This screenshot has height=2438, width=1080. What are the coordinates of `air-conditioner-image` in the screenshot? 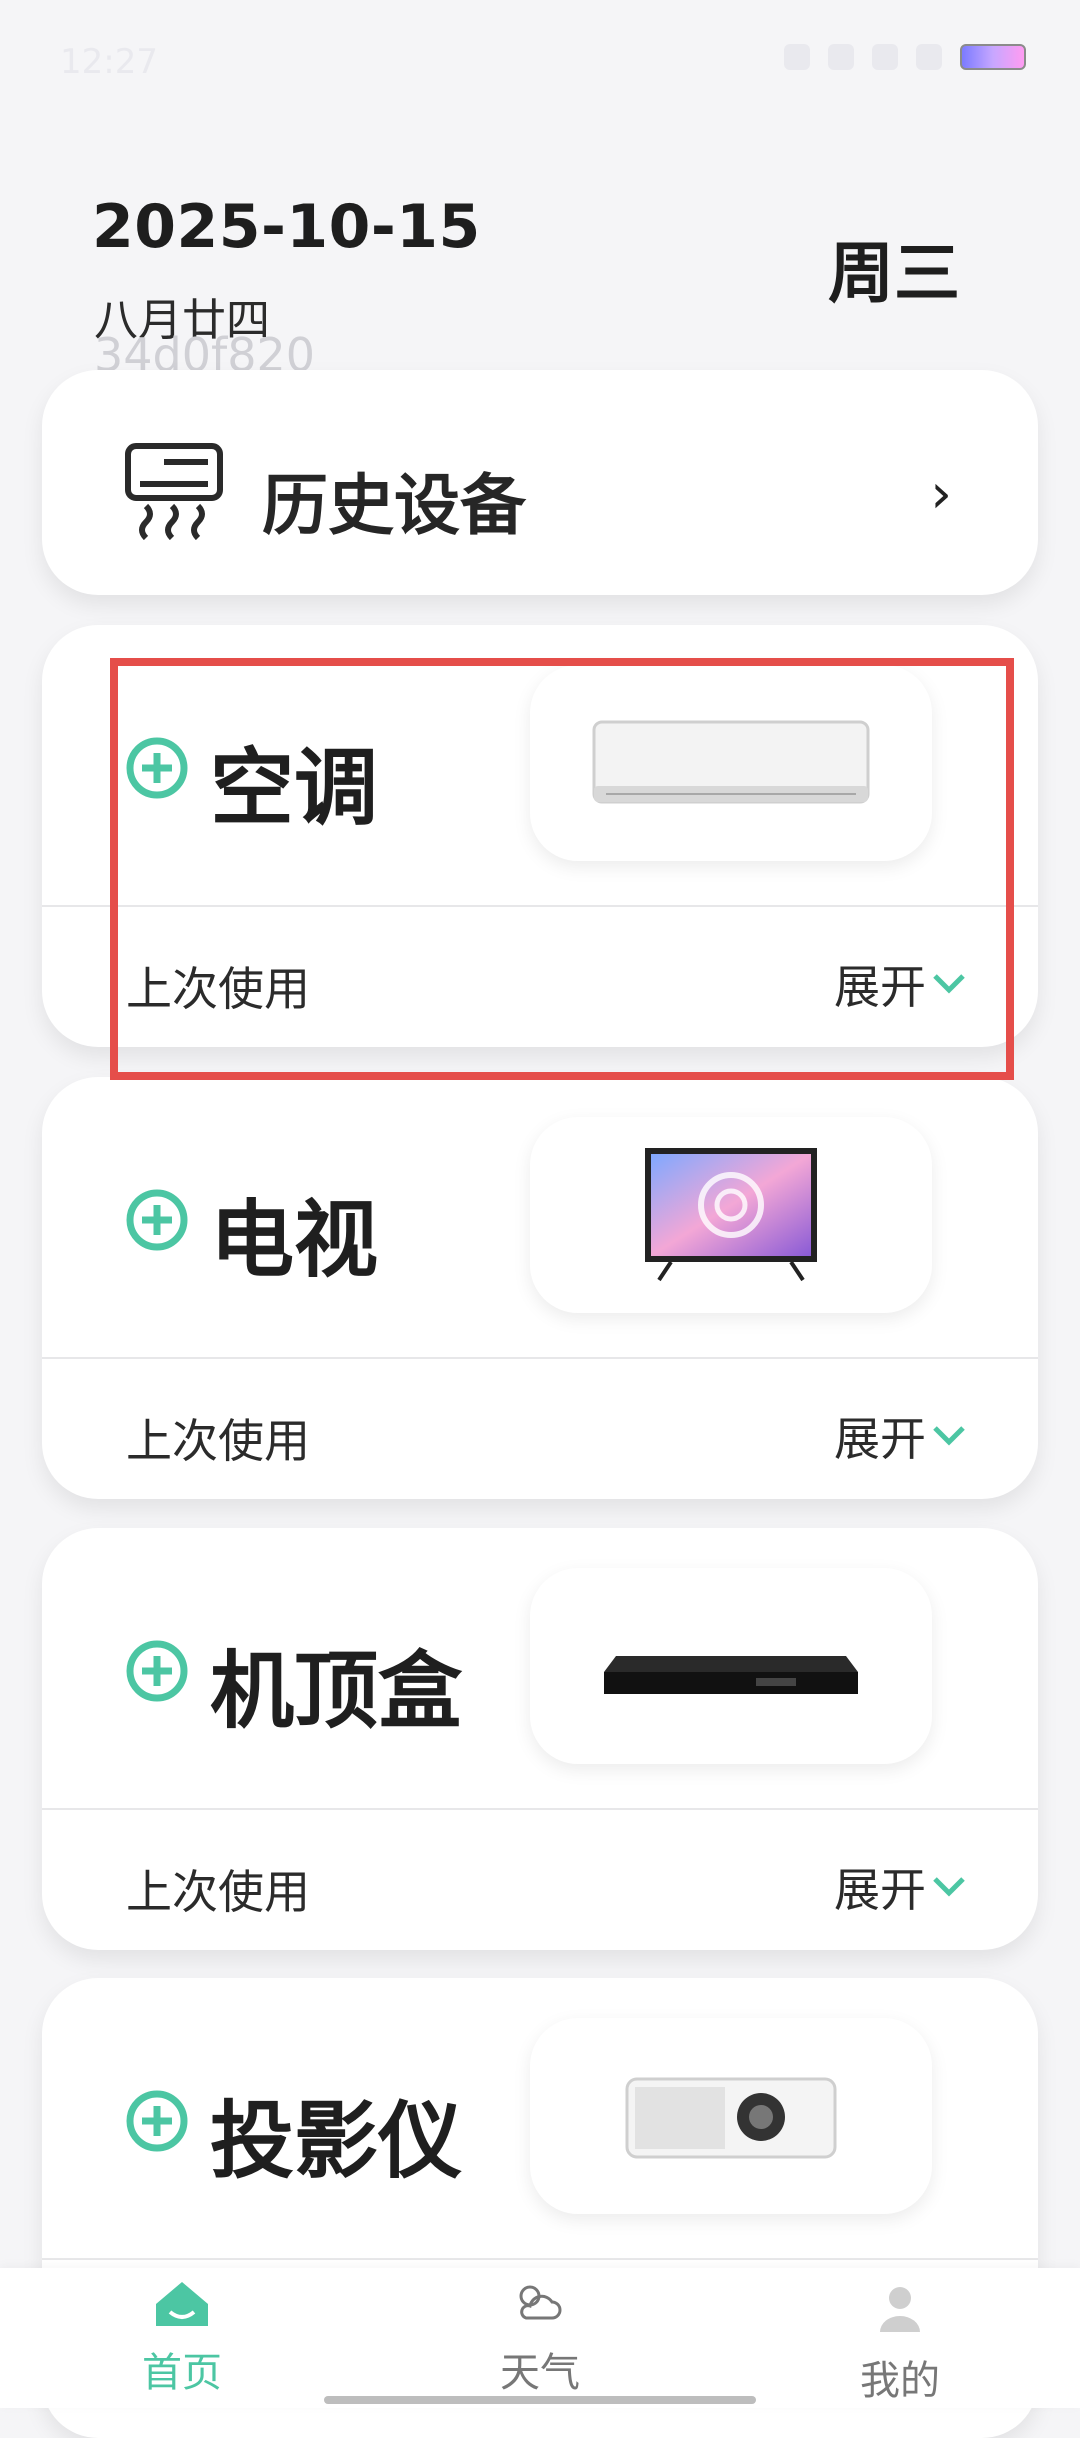 It's located at (731, 763).